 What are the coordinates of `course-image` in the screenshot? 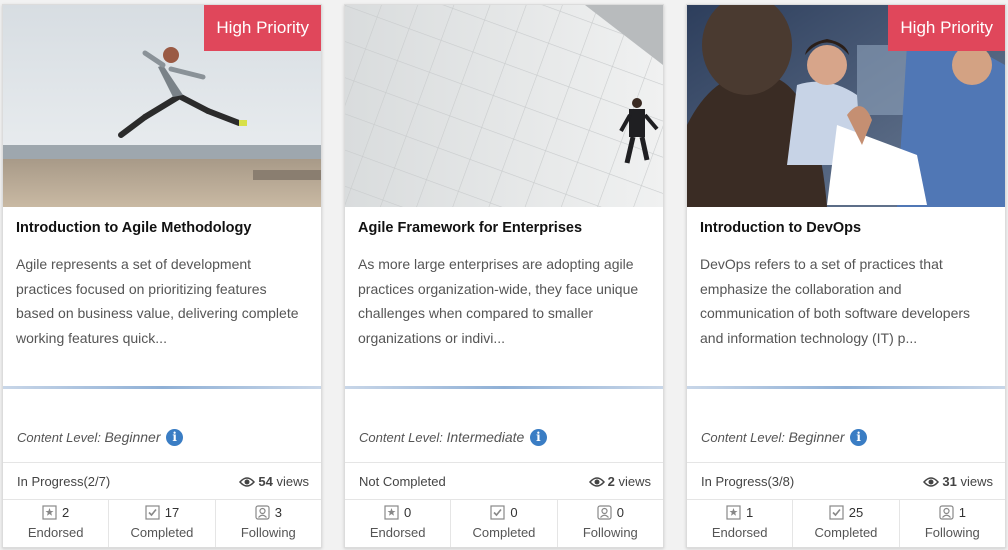 It's located at (504, 106).